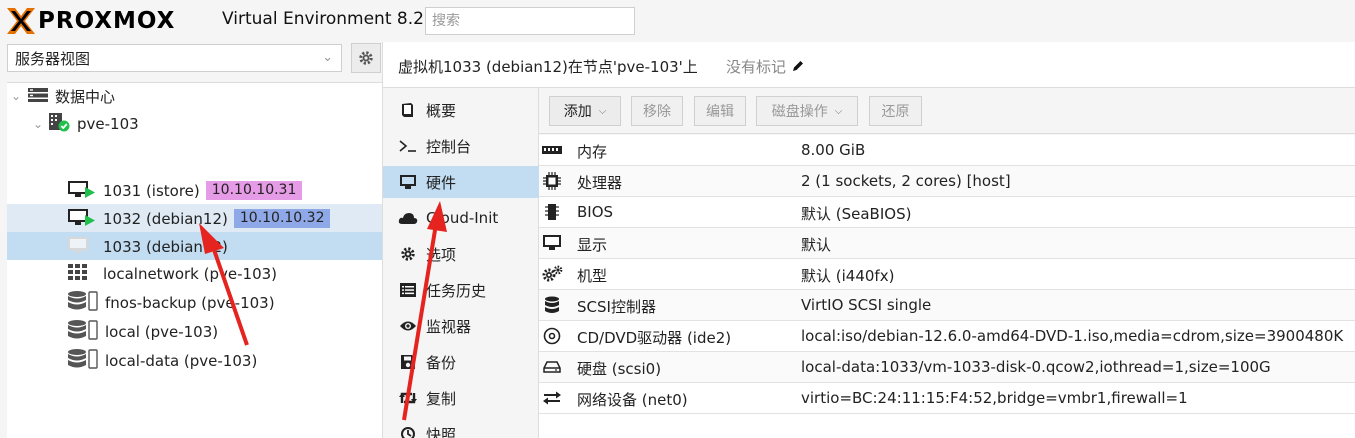  Describe the element at coordinates (85, 97) in the screenshot. I see `tree-item-label: 数据中心` at that location.